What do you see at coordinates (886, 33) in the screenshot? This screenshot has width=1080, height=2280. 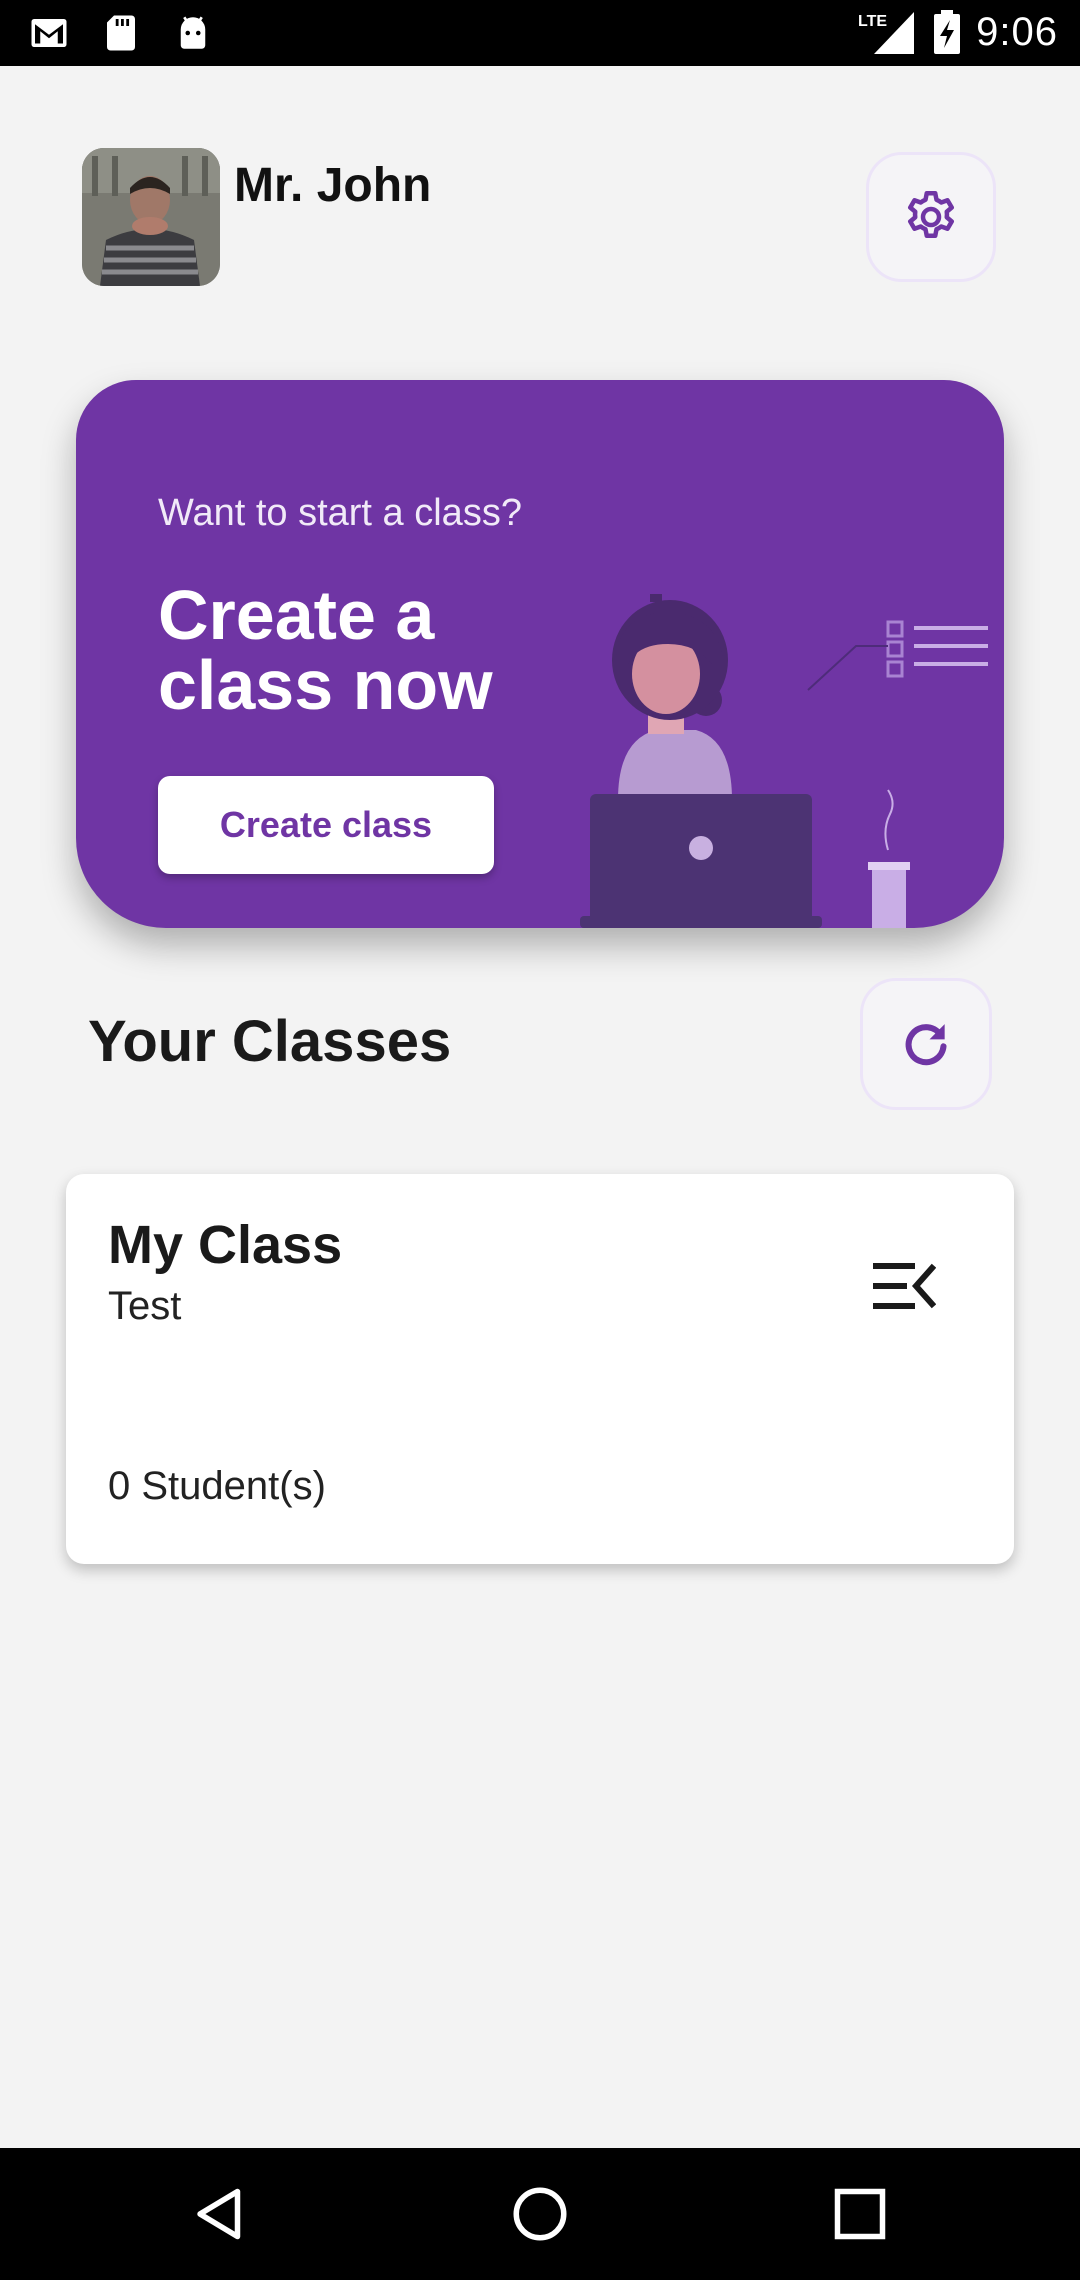 I see `signal-icon: LTE` at bounding box center [886, 33].